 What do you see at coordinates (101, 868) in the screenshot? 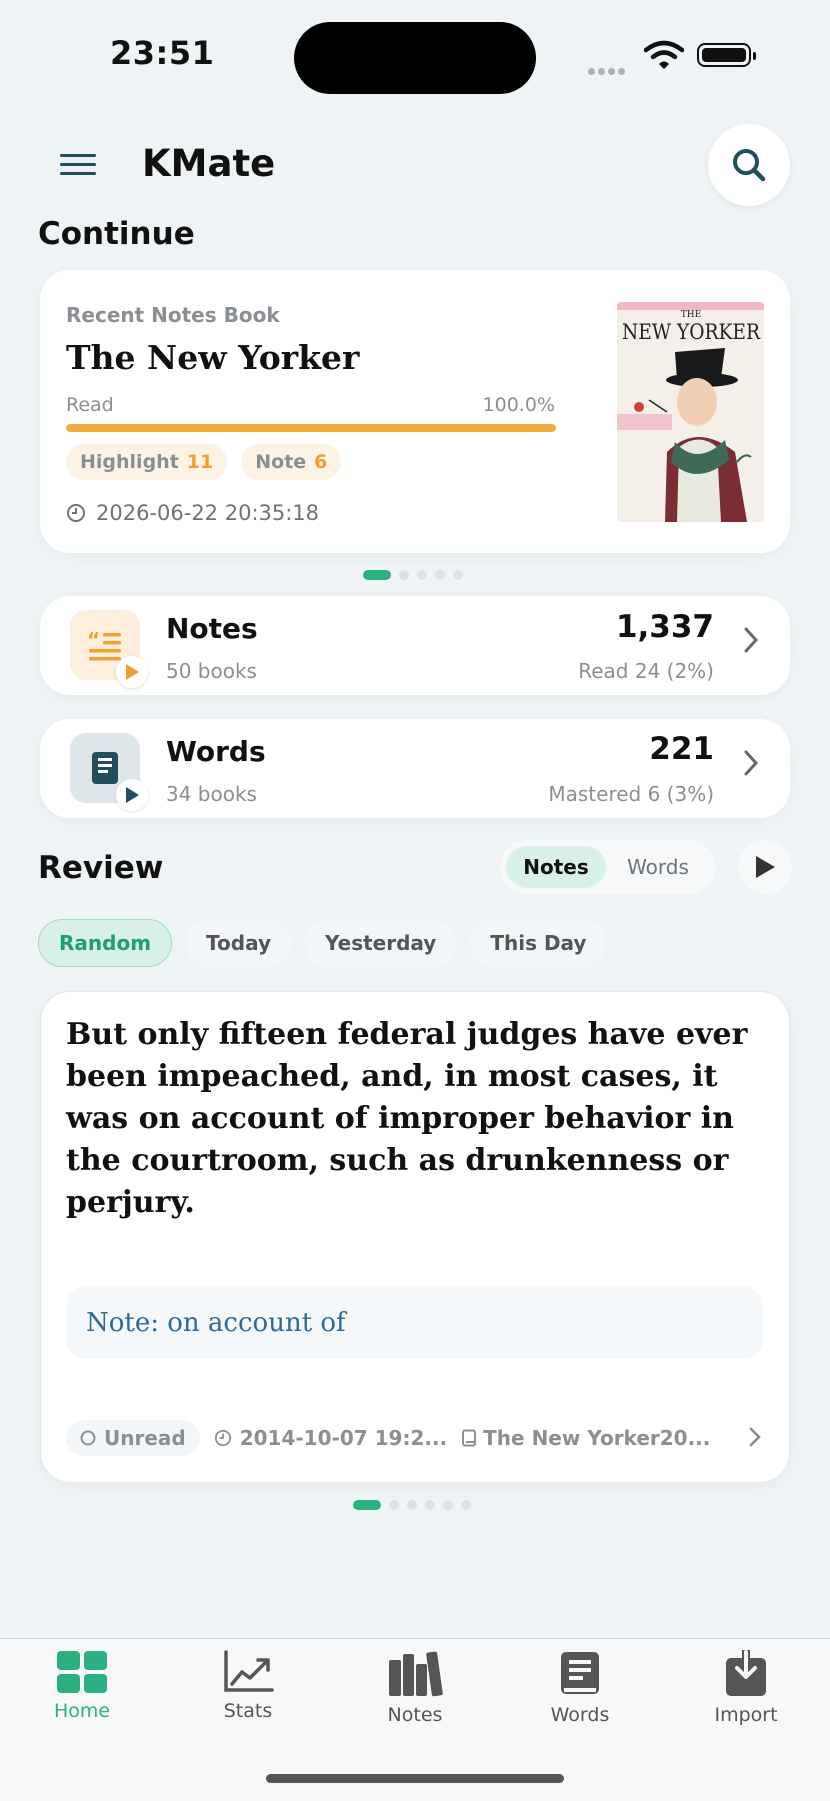
I see `review-section-title: Review` at bounding box center [101, 868].